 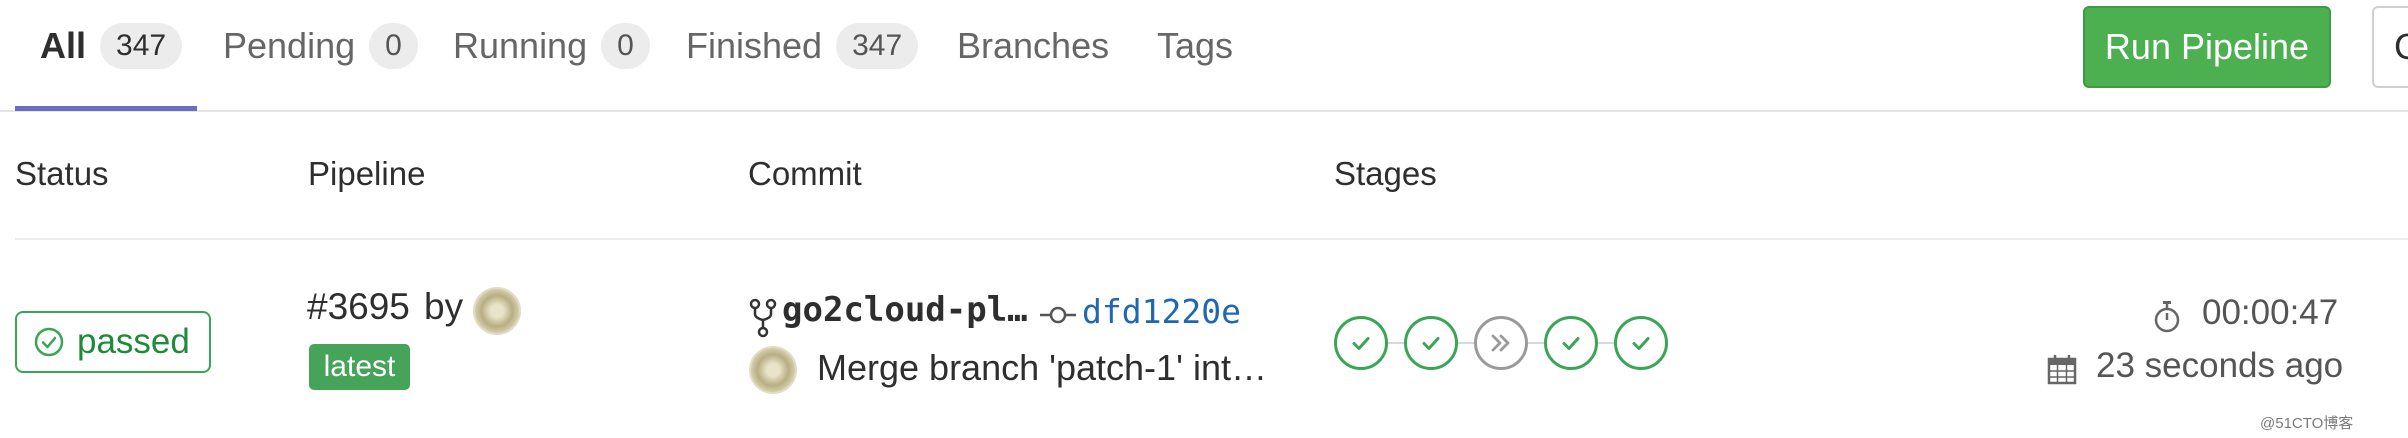 What do you see at coordinates (2270, 312) in the screenshot?
I see `pipeline-duration: 00:00:47` at bounding box center [2270, 312].